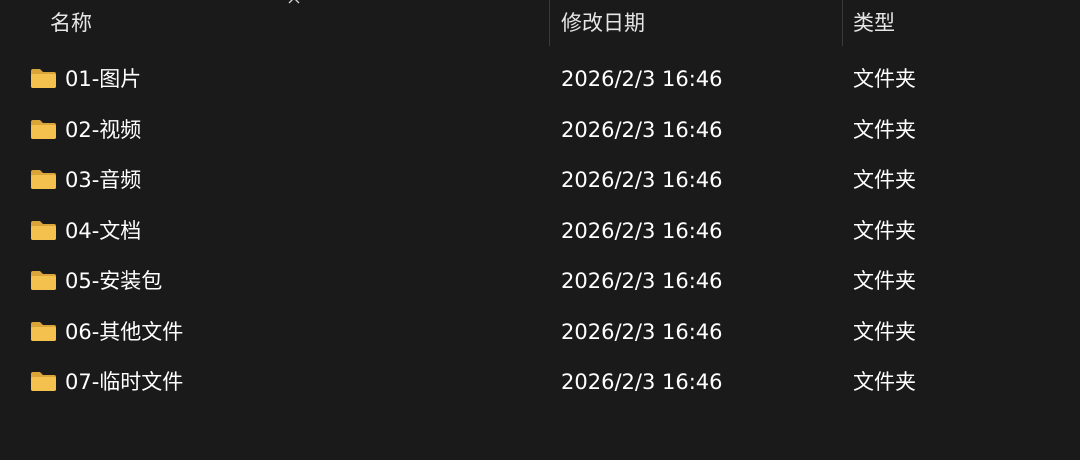 This screenshot has width=1080, height=460. I want to click on file-name: 07-临时文件, so click(124, 382).